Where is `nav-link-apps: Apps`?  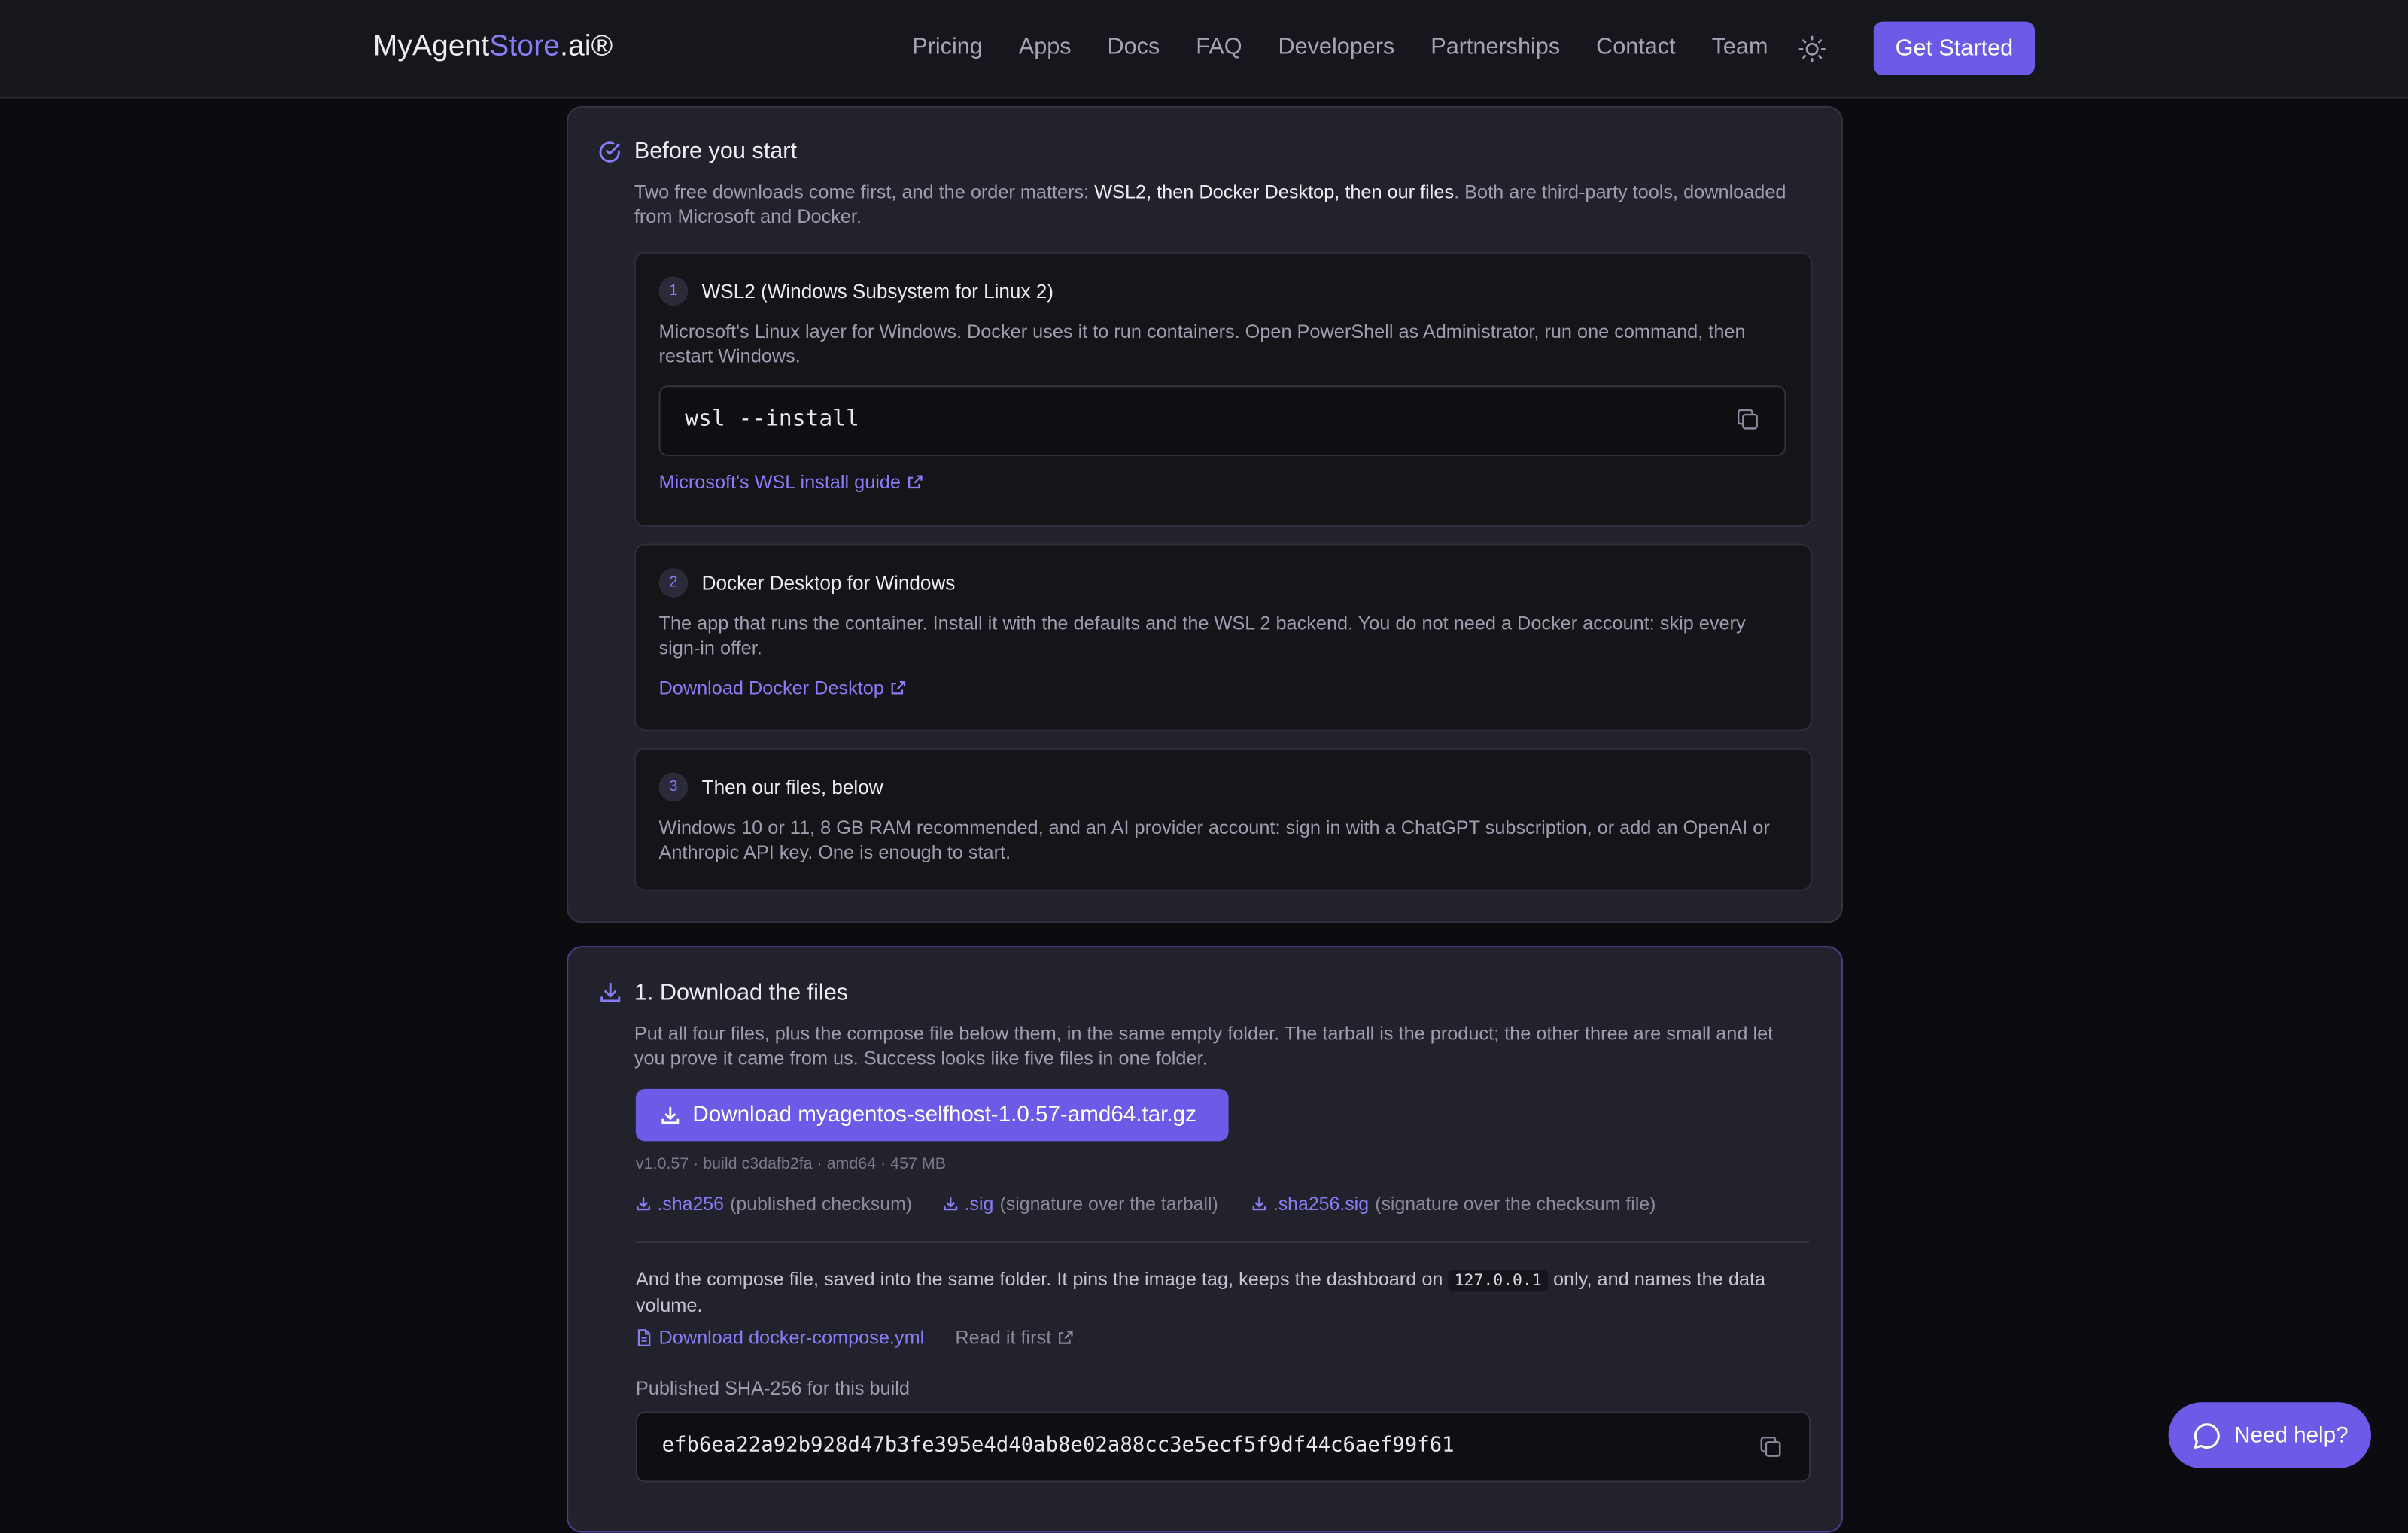
nav-link-apps: Apps is located at coordinates (1045, 47).